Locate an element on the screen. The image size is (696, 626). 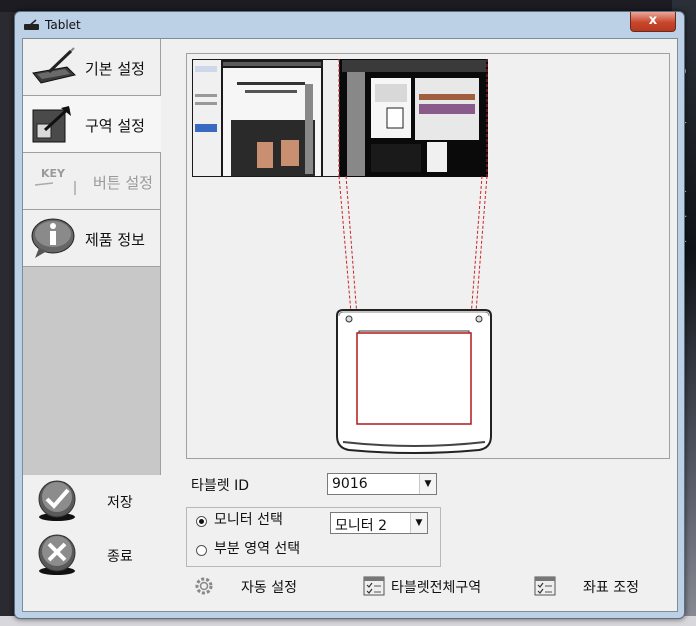
info-bubble-icon is located at coordinates (53, 238).